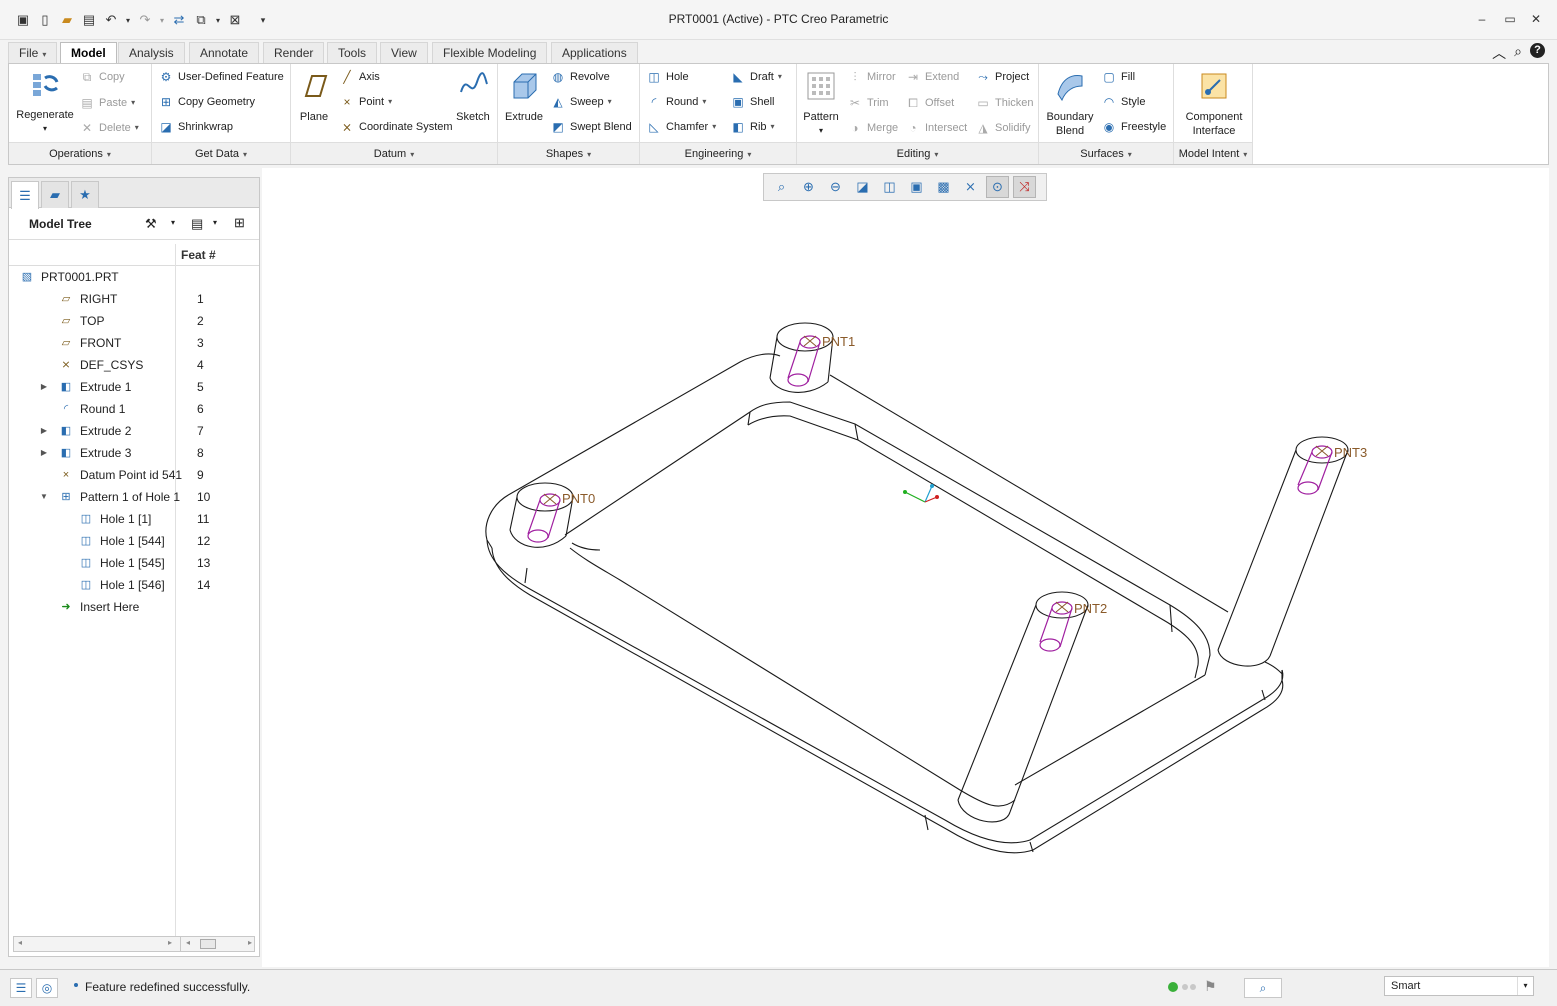 This screenshot has height=1006, width=1557. What do you see at coordinates (239, 223) in the screenshot?
I see `tree-filter-icon: ⊞` at bounding box center [239, 223].